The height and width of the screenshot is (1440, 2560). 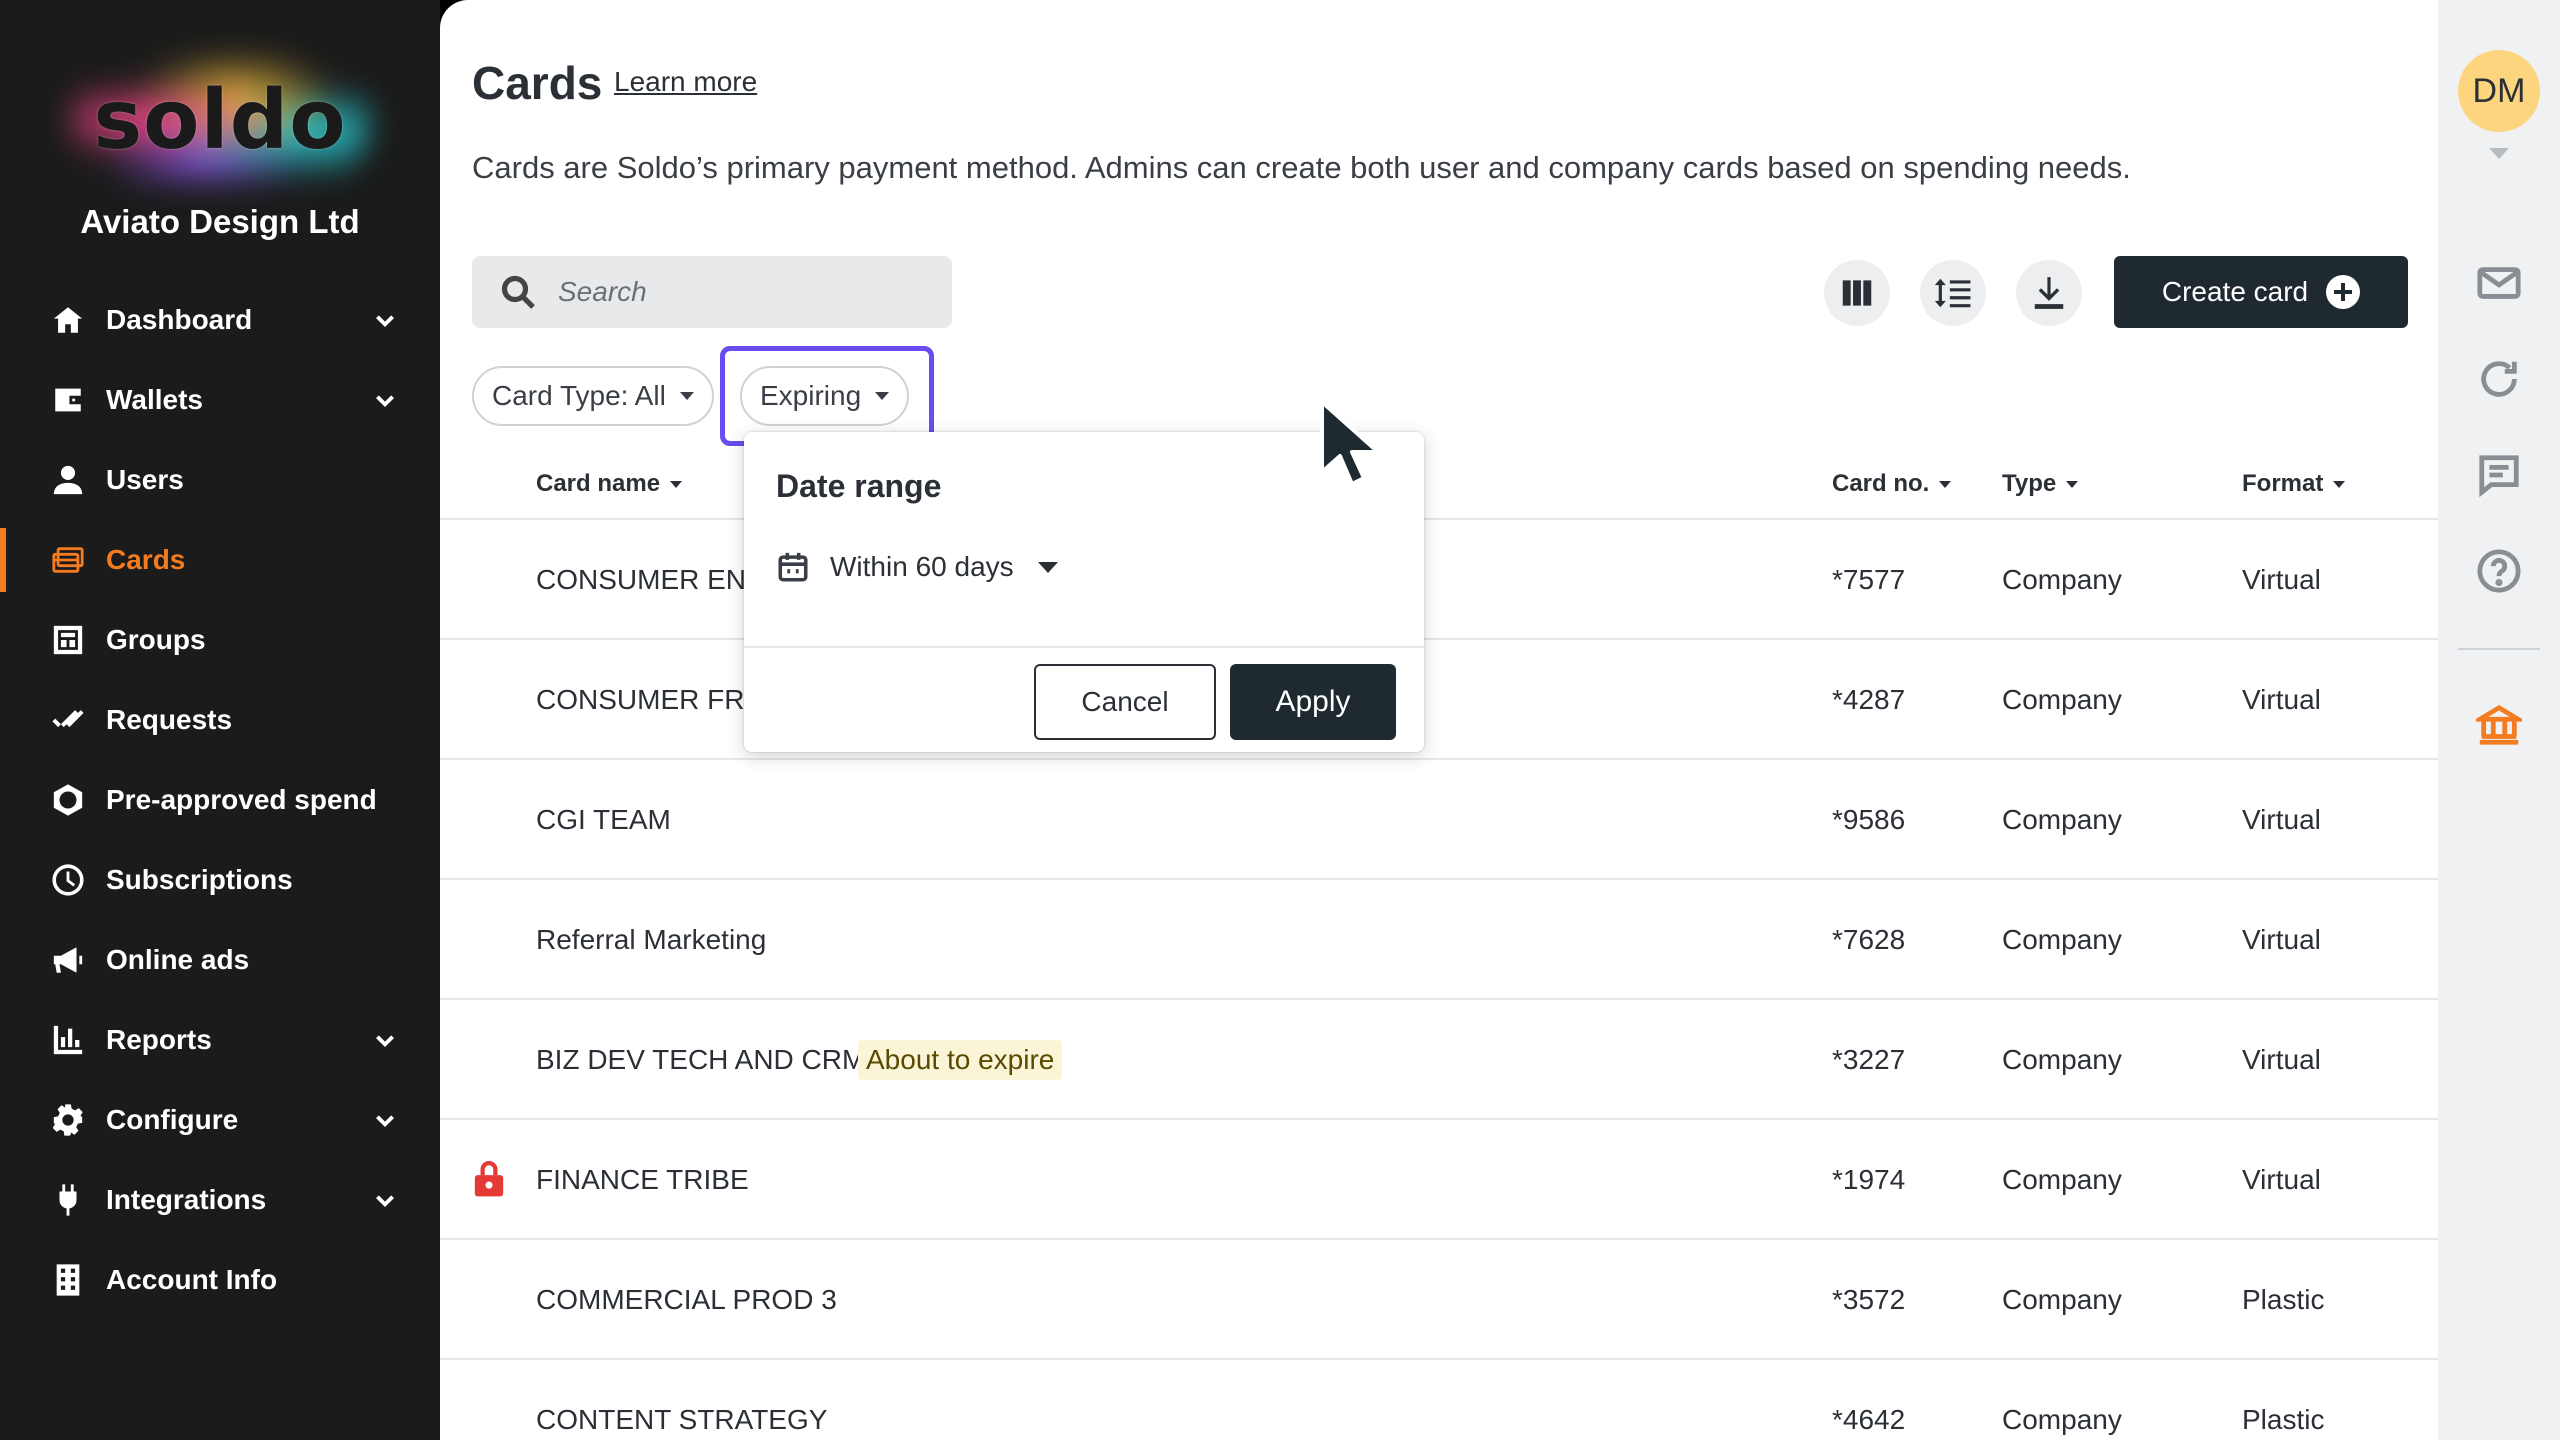 I want to click on logo-text: soldo, so click(x=220, y=120).